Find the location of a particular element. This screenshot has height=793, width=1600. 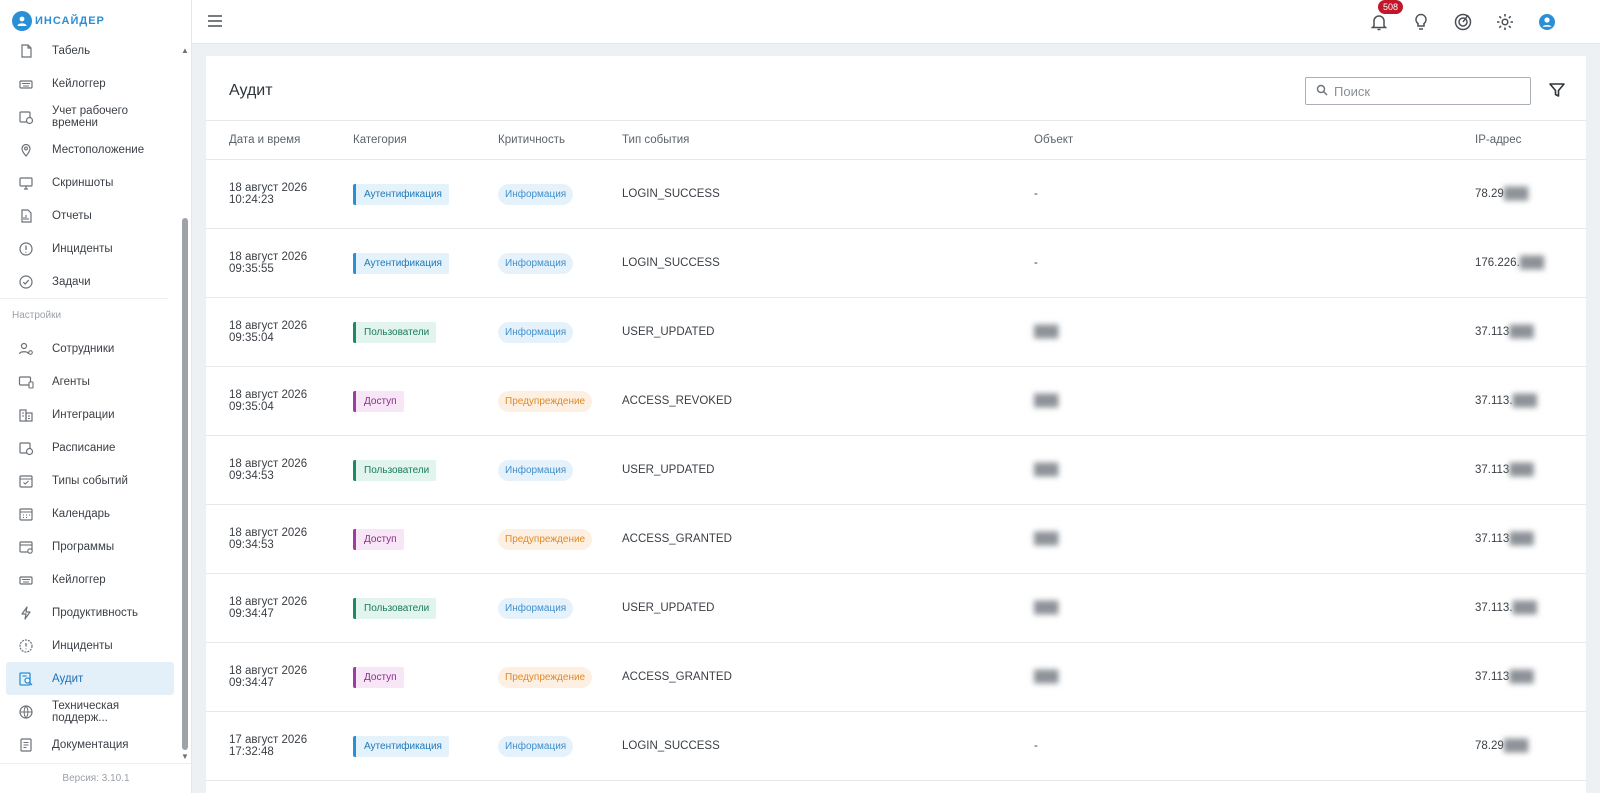

sidebar-item: Скриншоты is located at coordinates (90, 182).